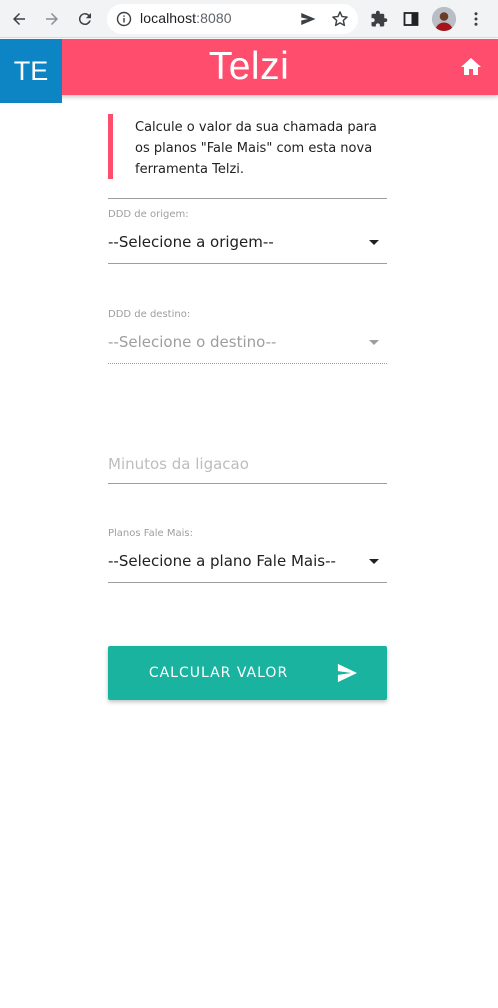 This screenshot has width=498, height=1008. Describe the element at coordinates (379, 19) in the screenshot. I see `extensions-icon` at that location.